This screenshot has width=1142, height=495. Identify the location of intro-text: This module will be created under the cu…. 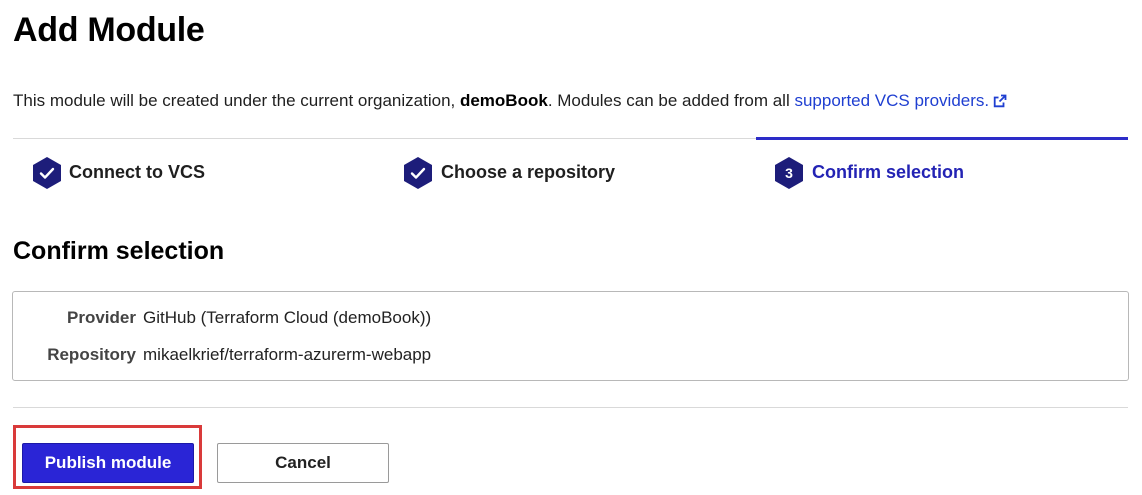
(510, 102).